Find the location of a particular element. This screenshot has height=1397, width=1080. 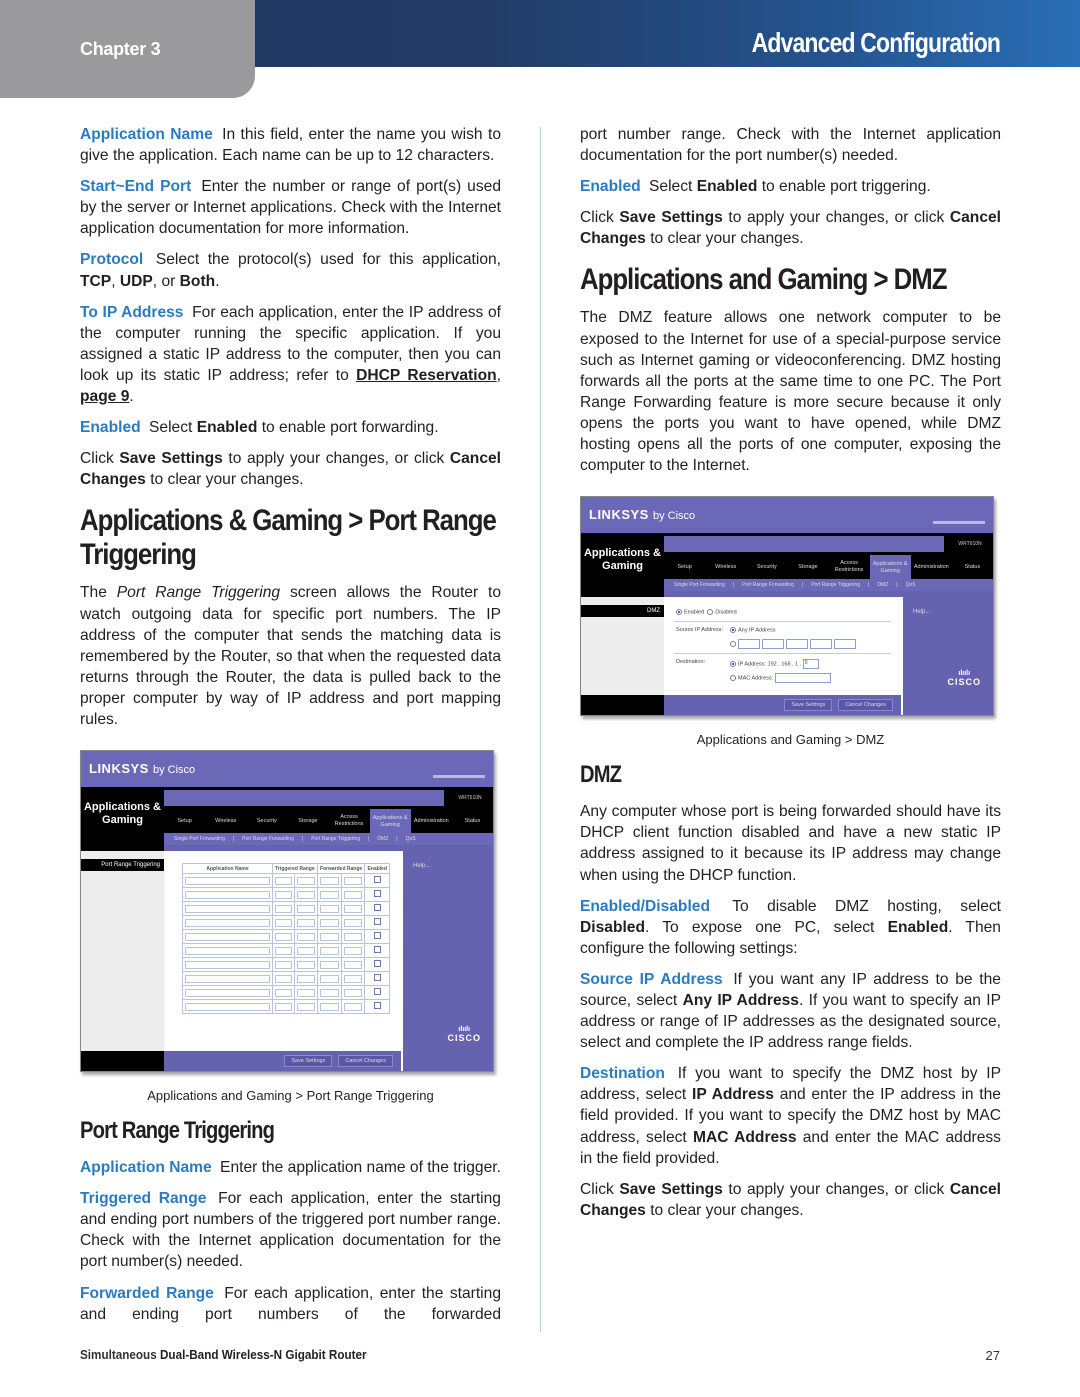

figure-tab: Wireless is located at coordinates (225, 821).